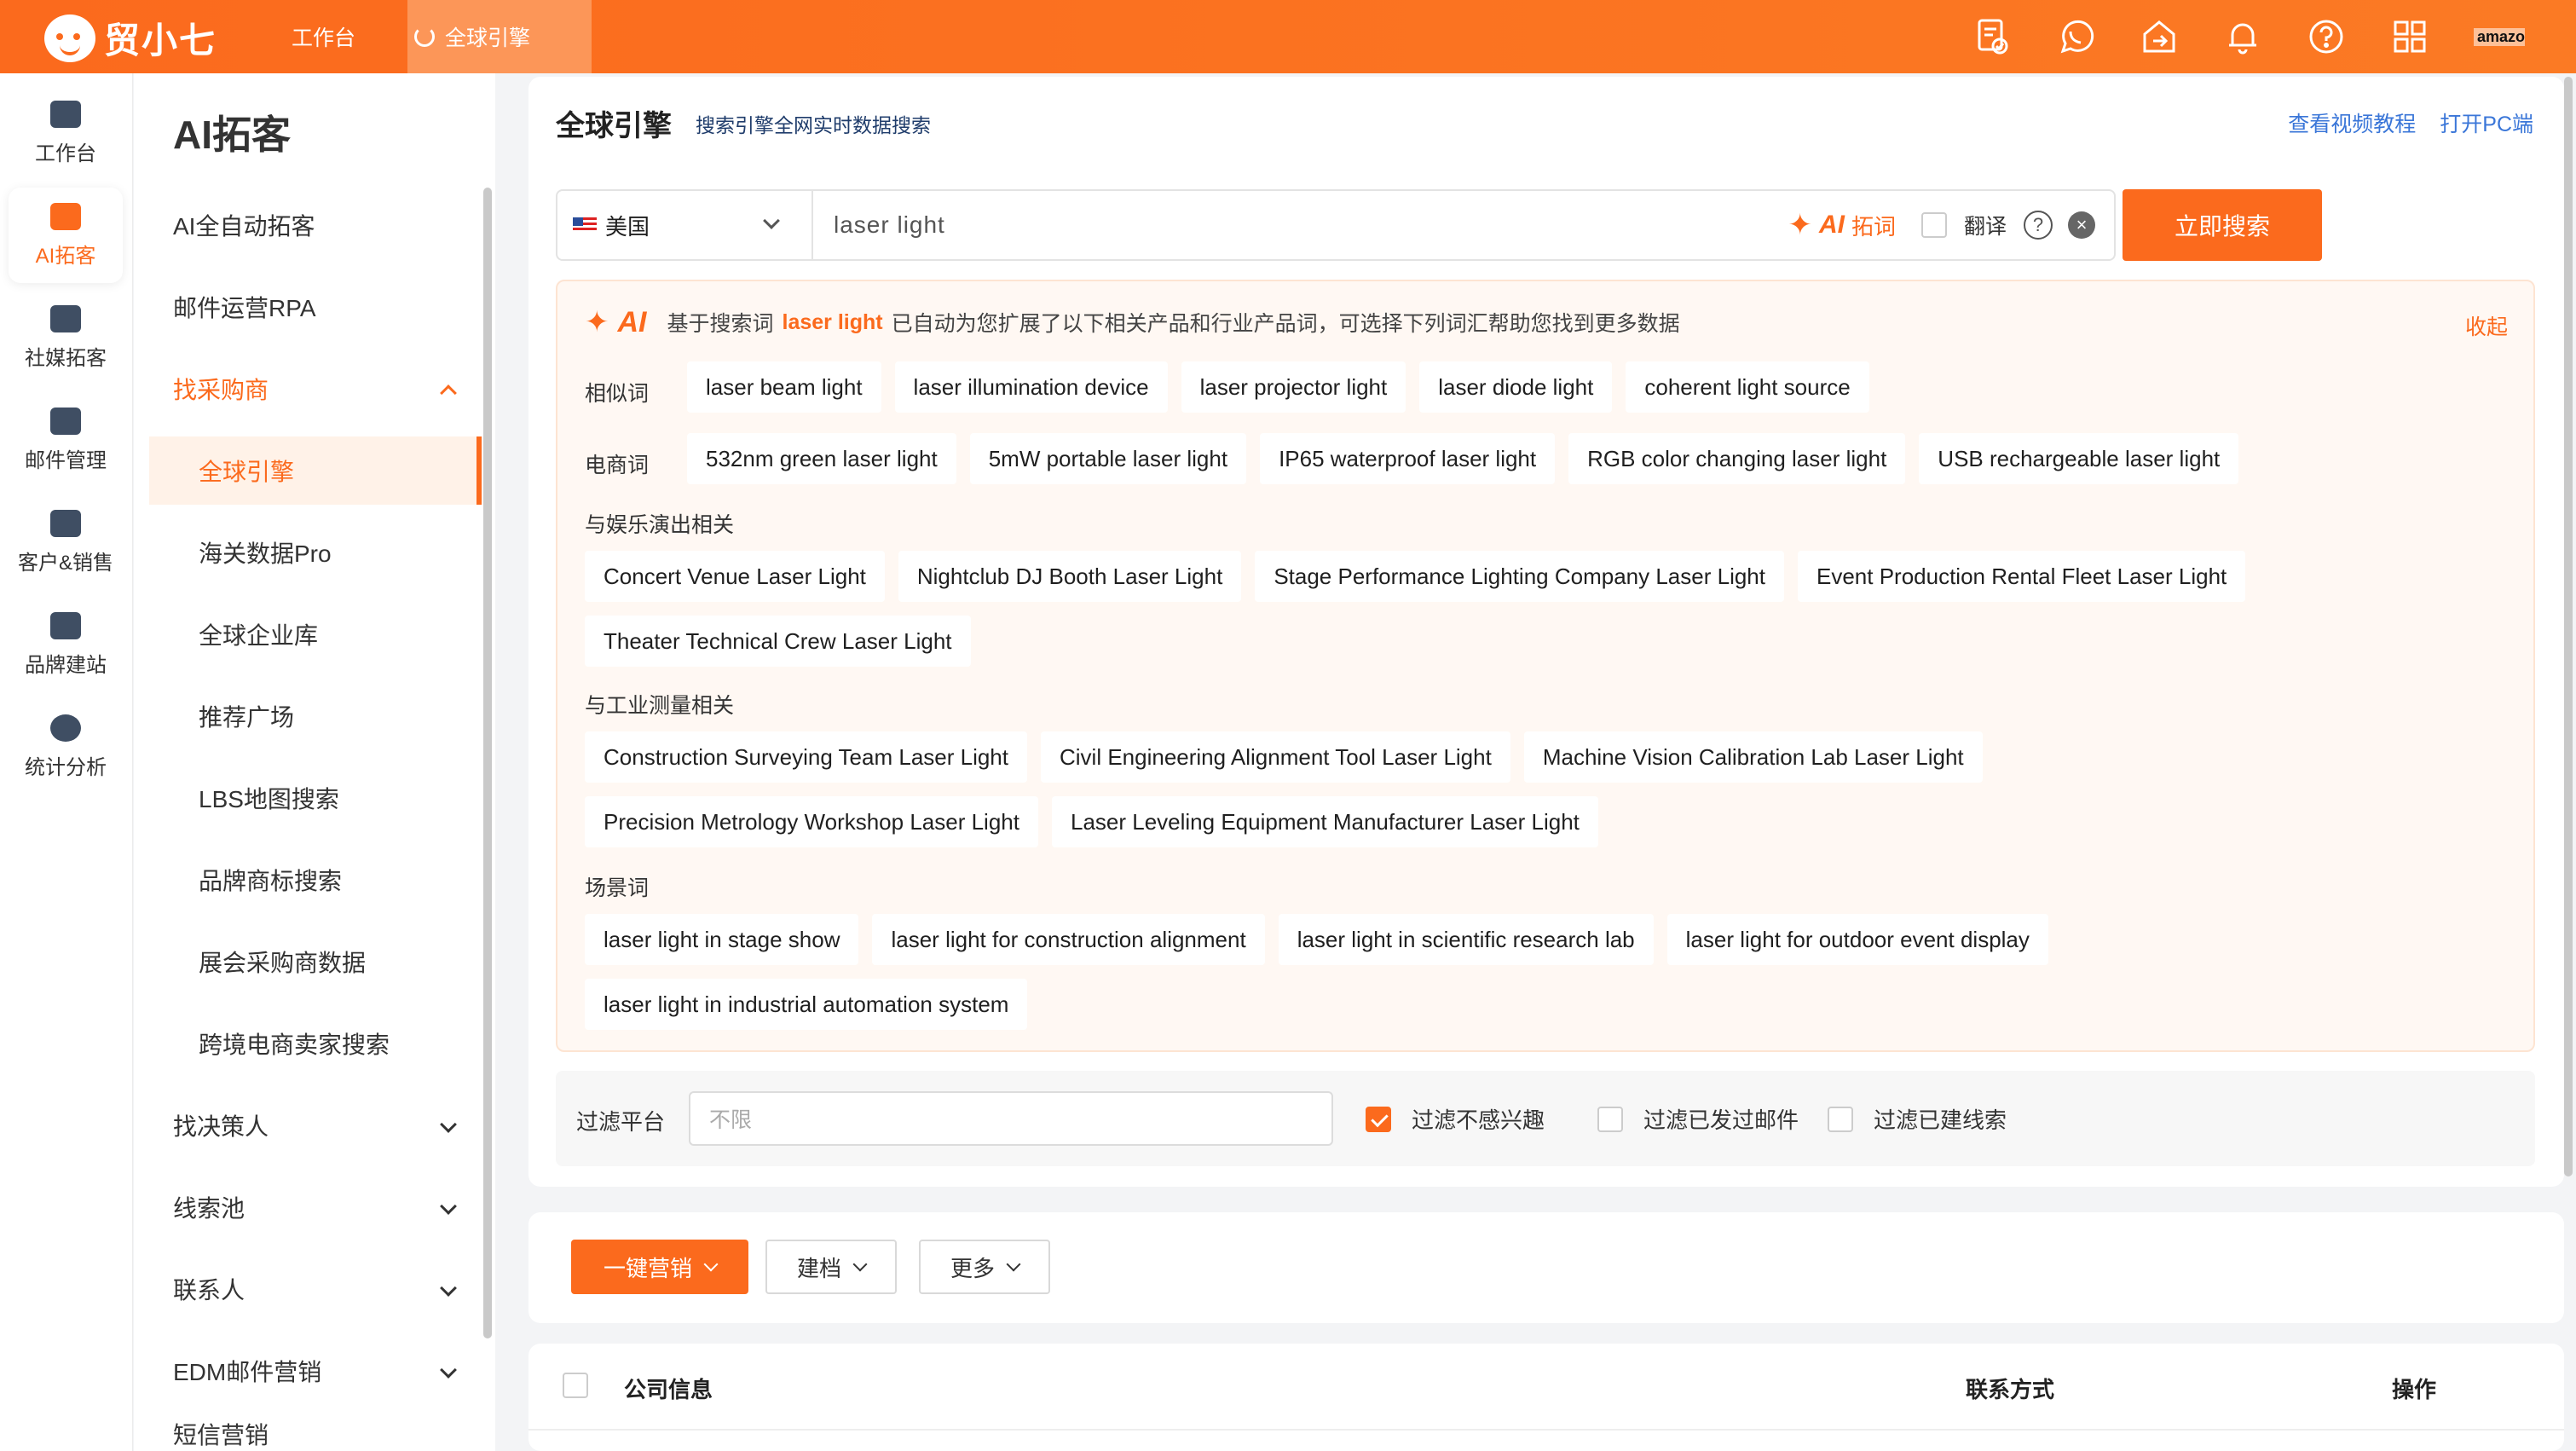 This screenshot has width=2576, height=1451. Describe the element at coordinates (66, 236) in the screenshot. I see `rail-item-ai-prospecting: AI拓客` at that location.